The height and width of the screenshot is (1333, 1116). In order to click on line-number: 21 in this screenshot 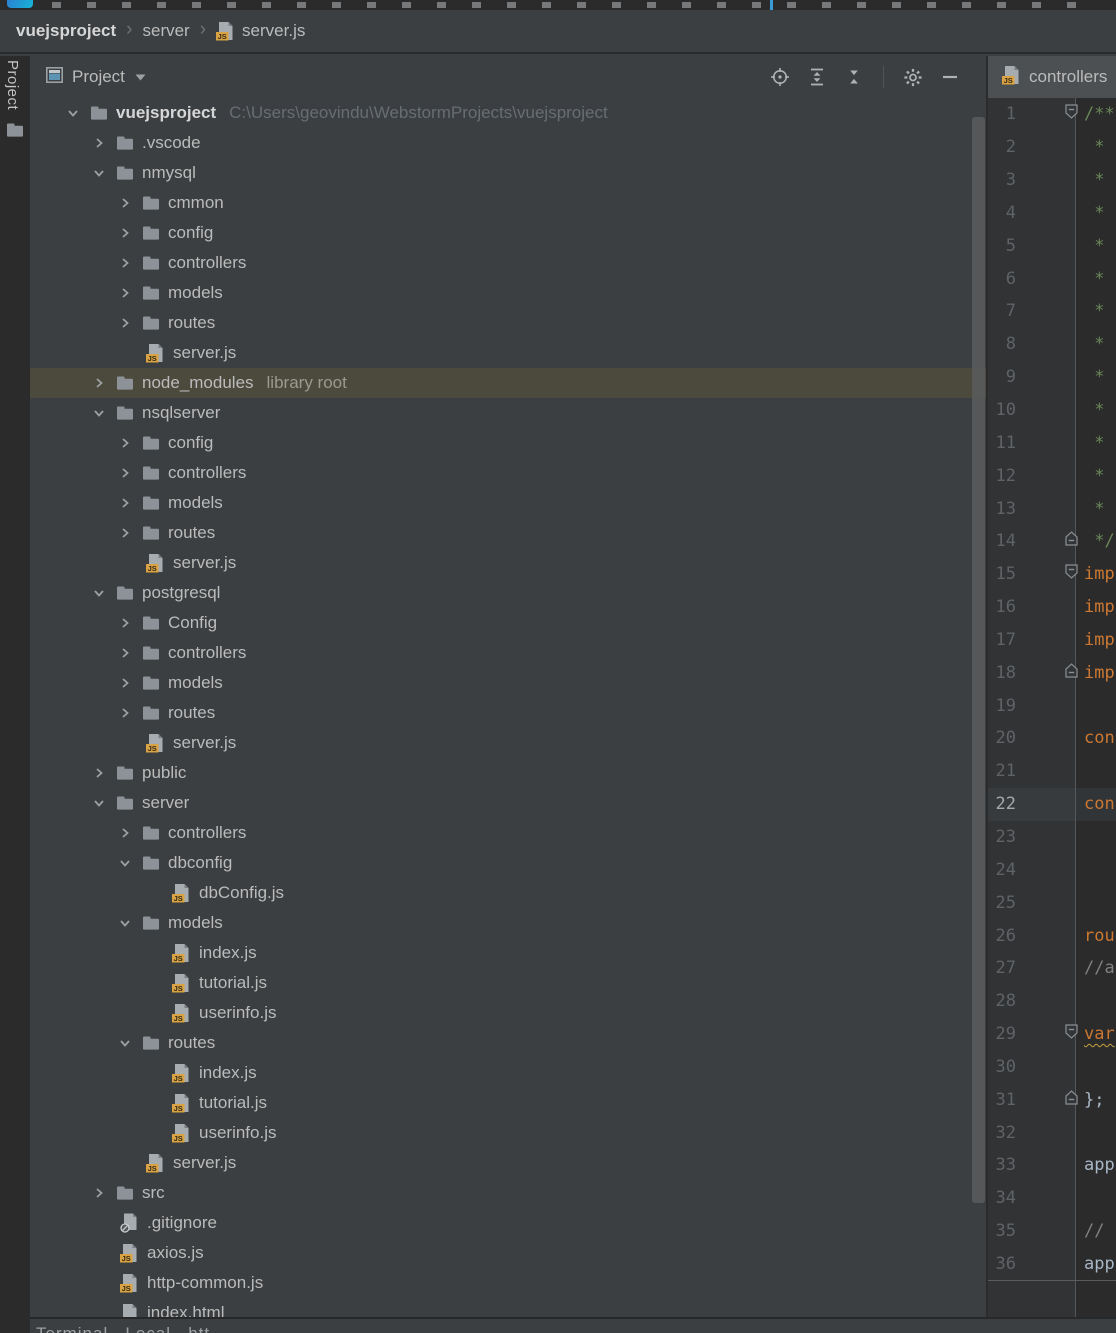, I will do `click(1032, 771)`.